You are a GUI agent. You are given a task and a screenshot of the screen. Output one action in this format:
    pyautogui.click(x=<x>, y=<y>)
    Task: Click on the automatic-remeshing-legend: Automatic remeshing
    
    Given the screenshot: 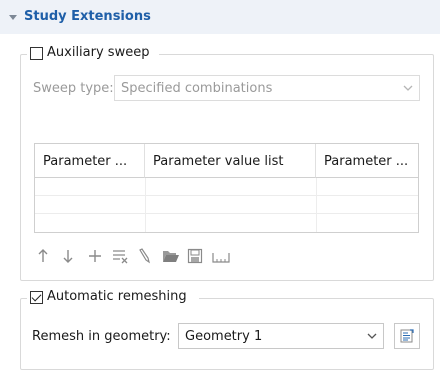 What is the action you would take?
    pyautogui.click(x=113, y=297)
    